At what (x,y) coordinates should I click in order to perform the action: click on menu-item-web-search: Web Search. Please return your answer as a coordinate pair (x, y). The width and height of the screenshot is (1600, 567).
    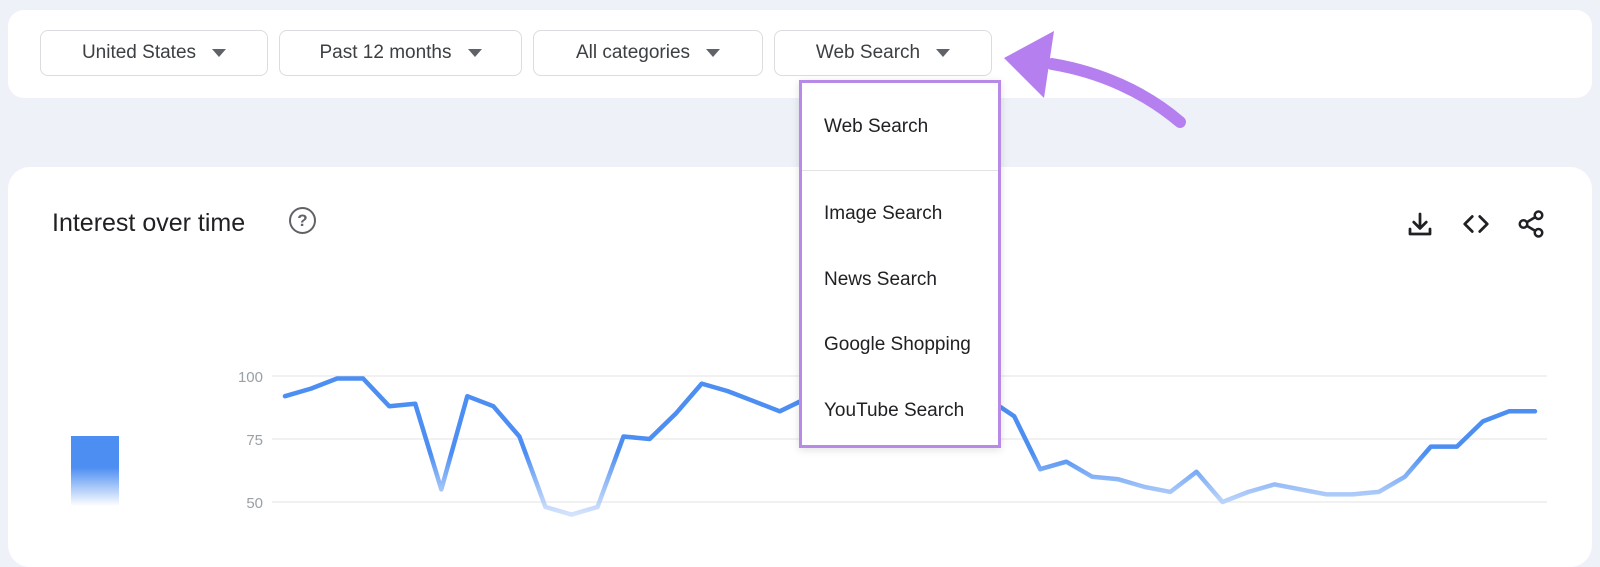
    Looking at the image, I should click on (905, 127).